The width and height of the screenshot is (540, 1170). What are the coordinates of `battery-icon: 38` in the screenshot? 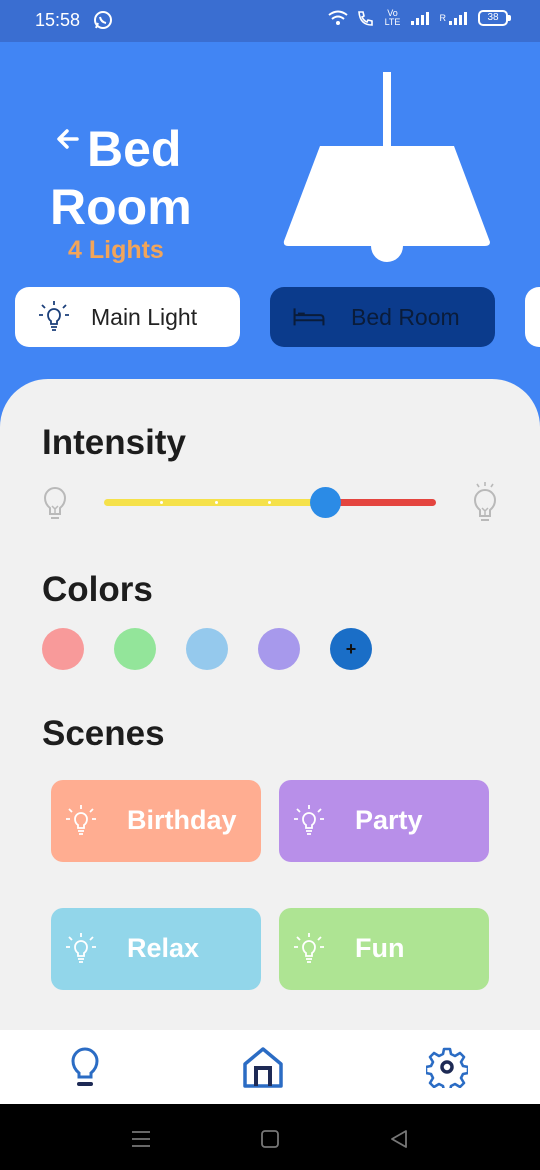 It's located at (494, 18).